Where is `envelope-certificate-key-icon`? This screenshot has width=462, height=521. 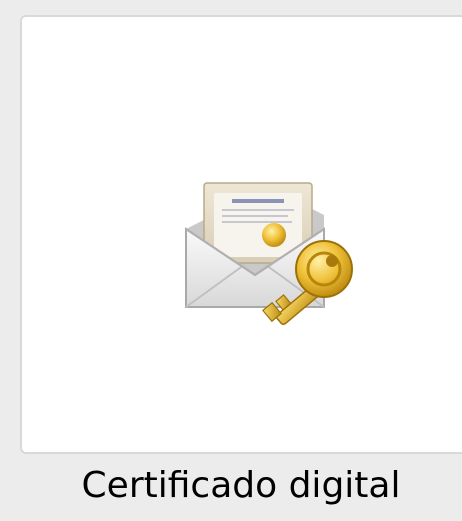 envelope-certificate-key-icon is located at coordinates (269, 252).